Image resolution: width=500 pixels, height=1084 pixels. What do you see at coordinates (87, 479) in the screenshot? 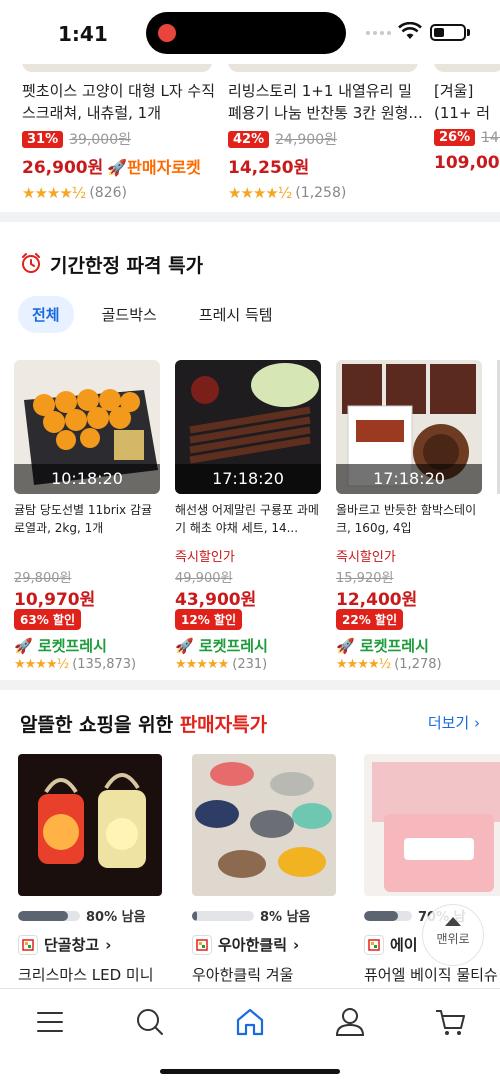
I see `countdown-timer: 10:18:20` at bounding box center [87, 479].